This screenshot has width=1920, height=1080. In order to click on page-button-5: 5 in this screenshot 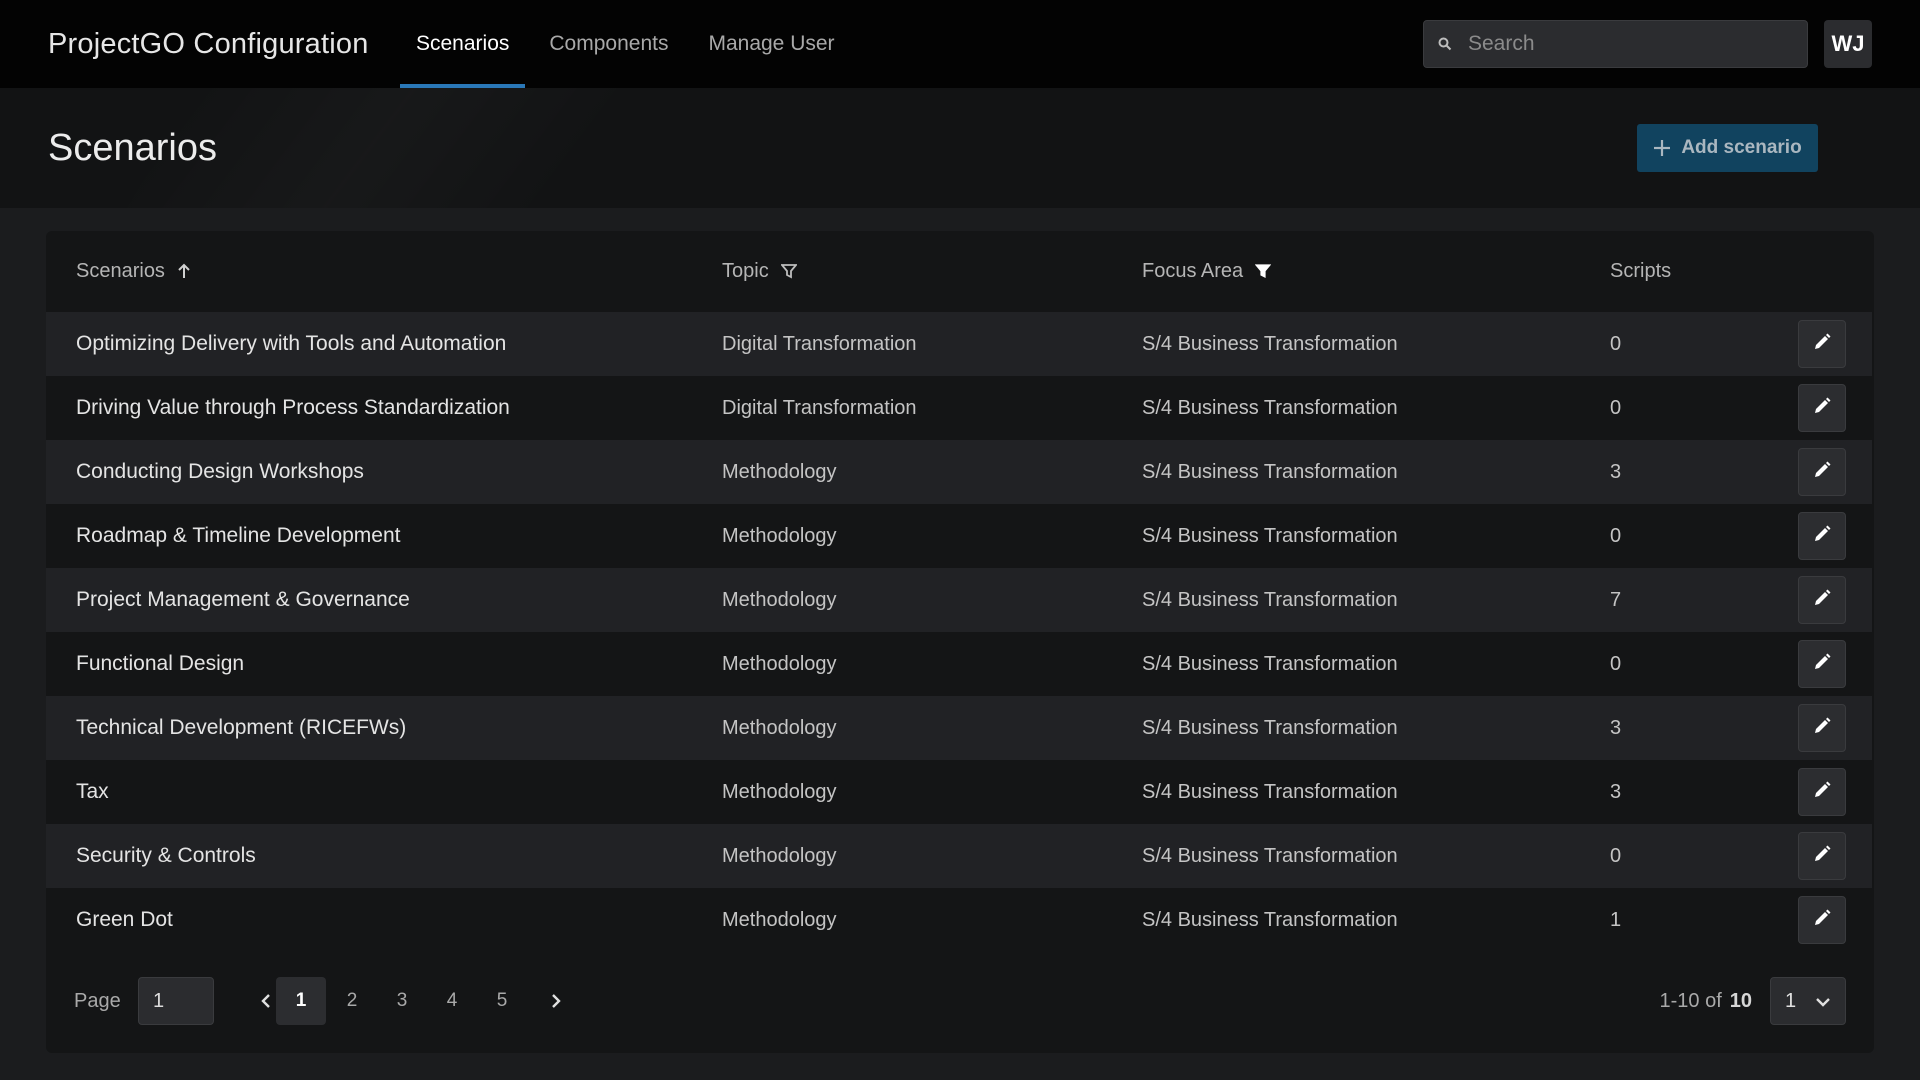, I will do `click(502, 1001)`.